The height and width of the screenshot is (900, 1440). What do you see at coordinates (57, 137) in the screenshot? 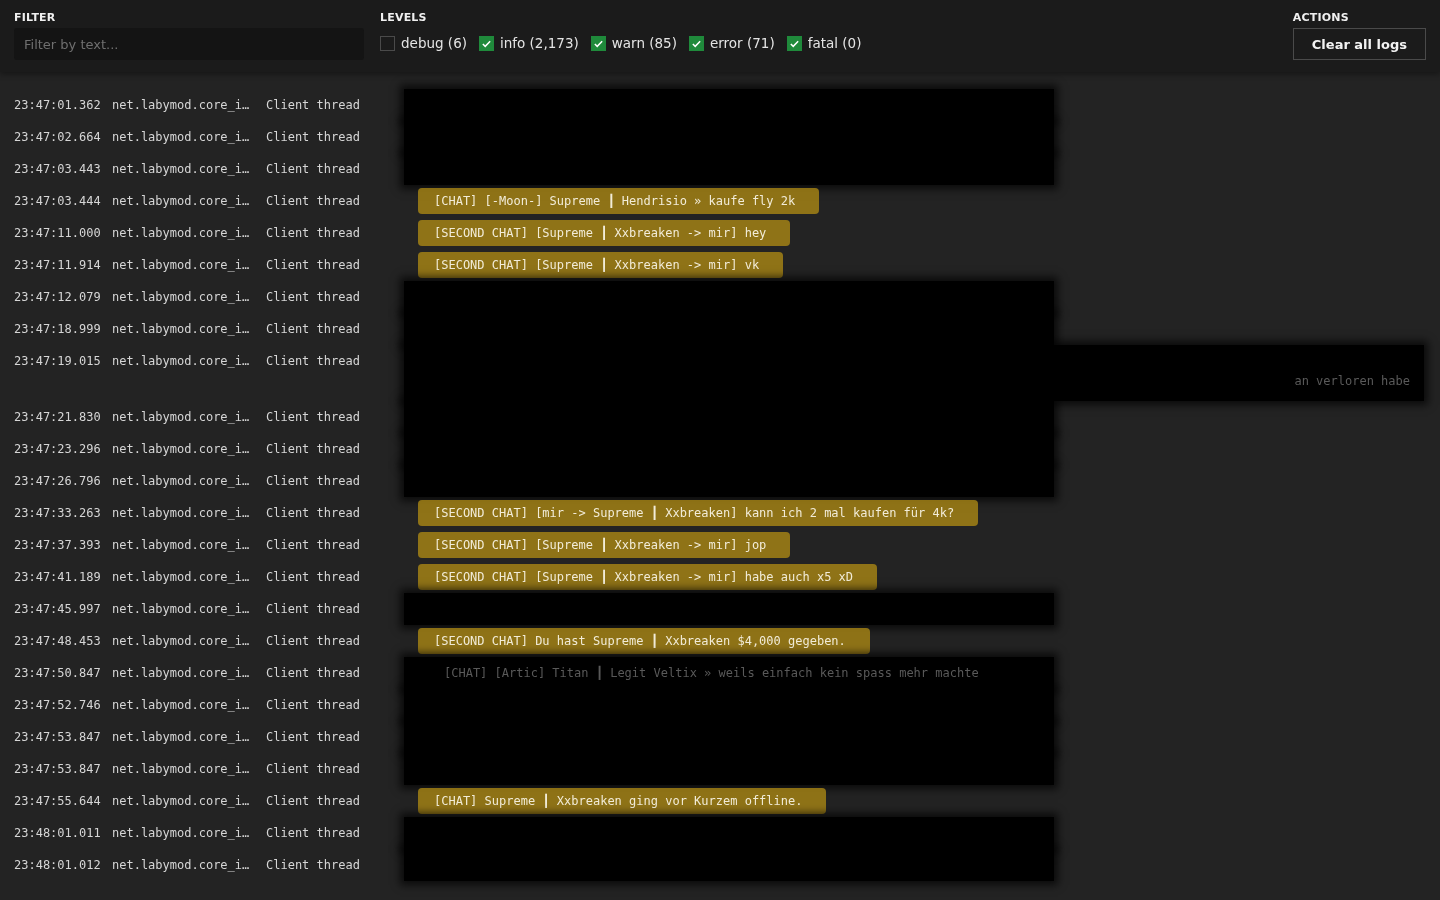
I see `time-cell-text: 23:47:02.664` at bounding box center [57, 137].